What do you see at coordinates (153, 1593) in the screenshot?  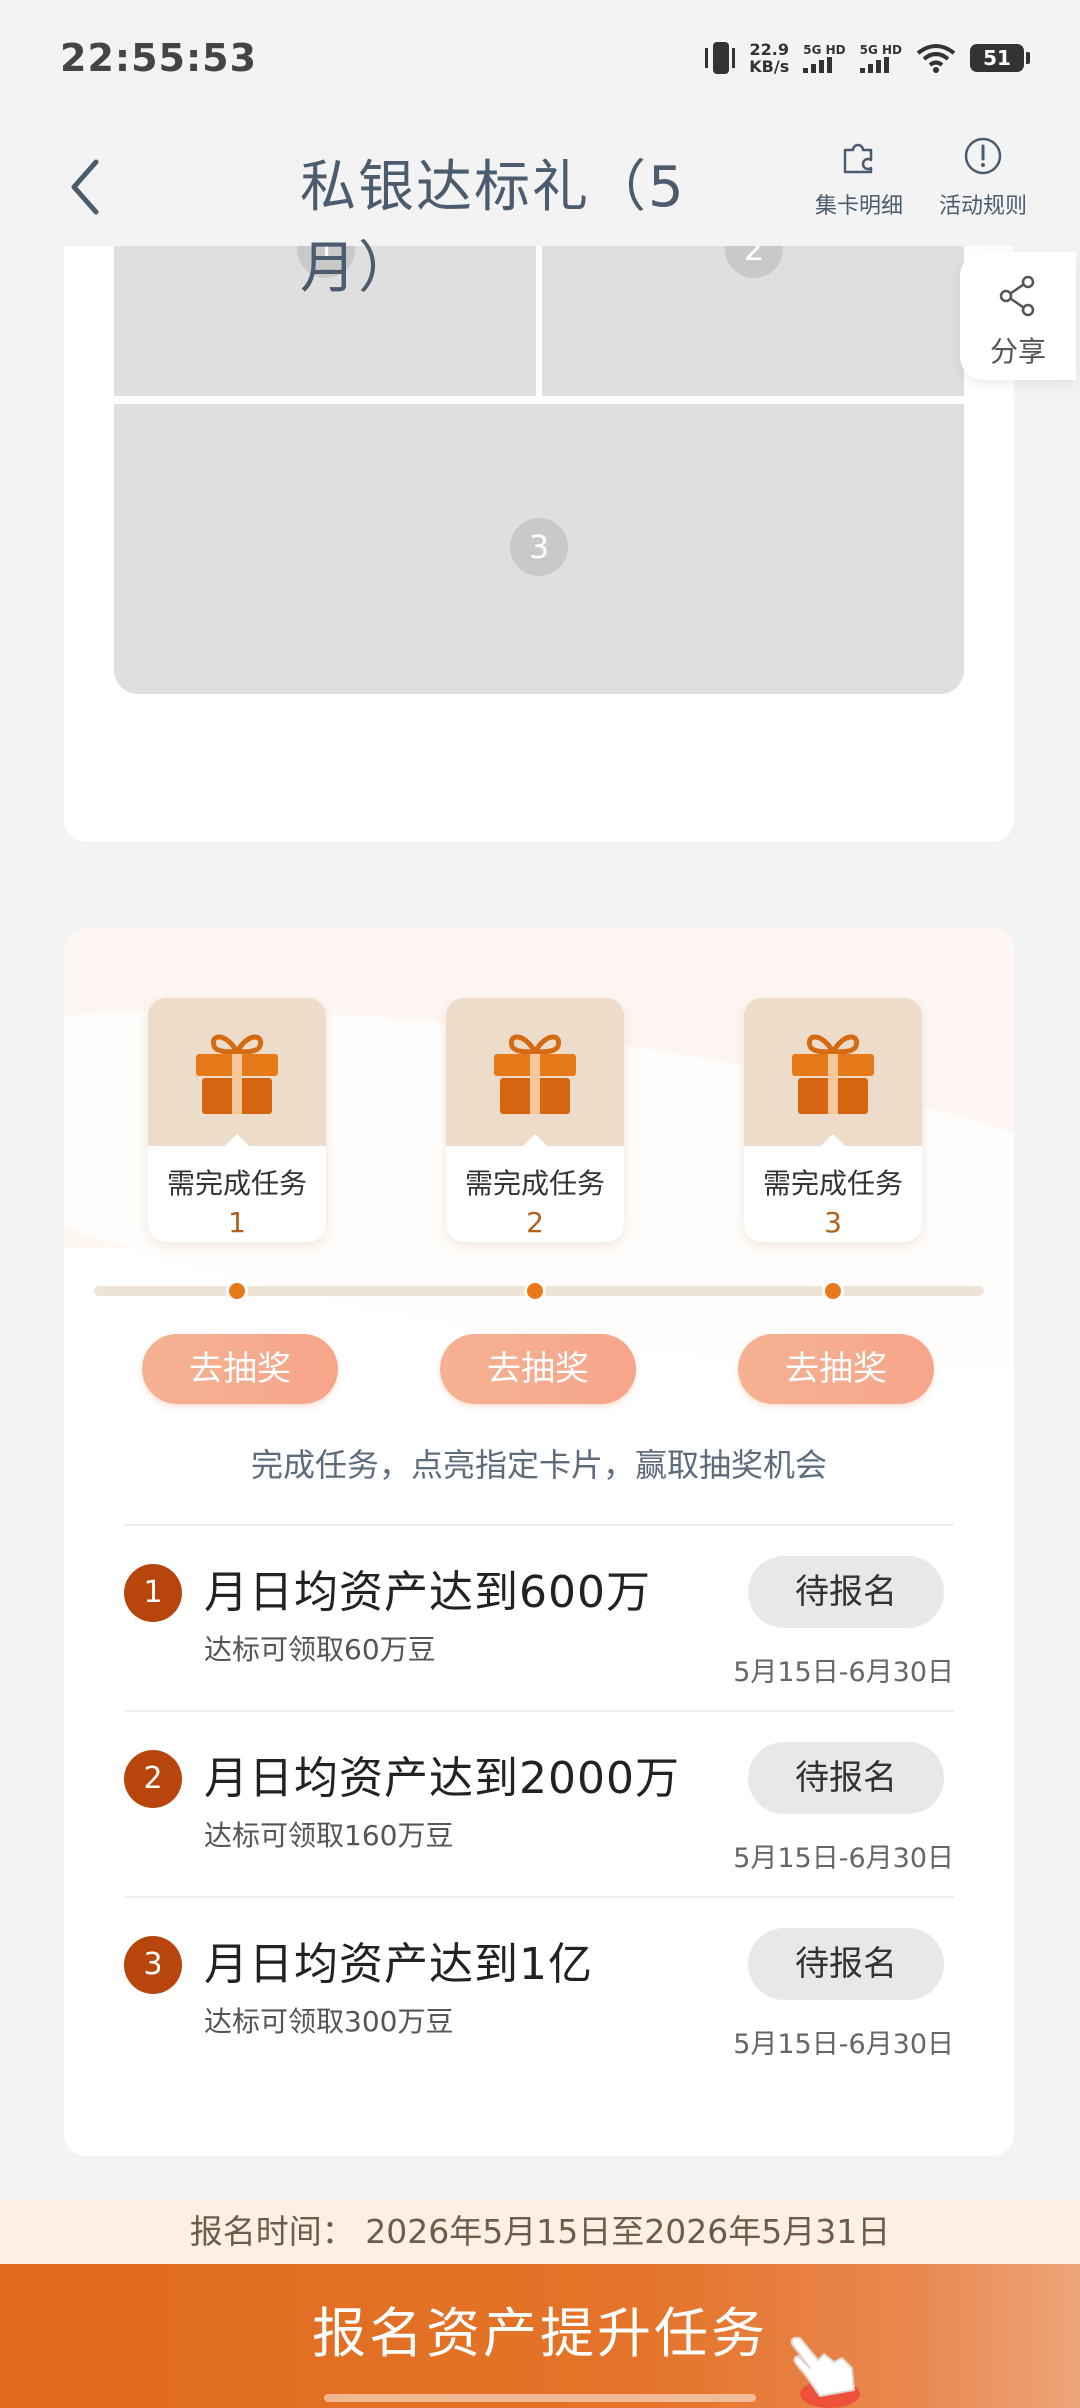 I see `task-number: 1` at bounding box center [153, 1593].